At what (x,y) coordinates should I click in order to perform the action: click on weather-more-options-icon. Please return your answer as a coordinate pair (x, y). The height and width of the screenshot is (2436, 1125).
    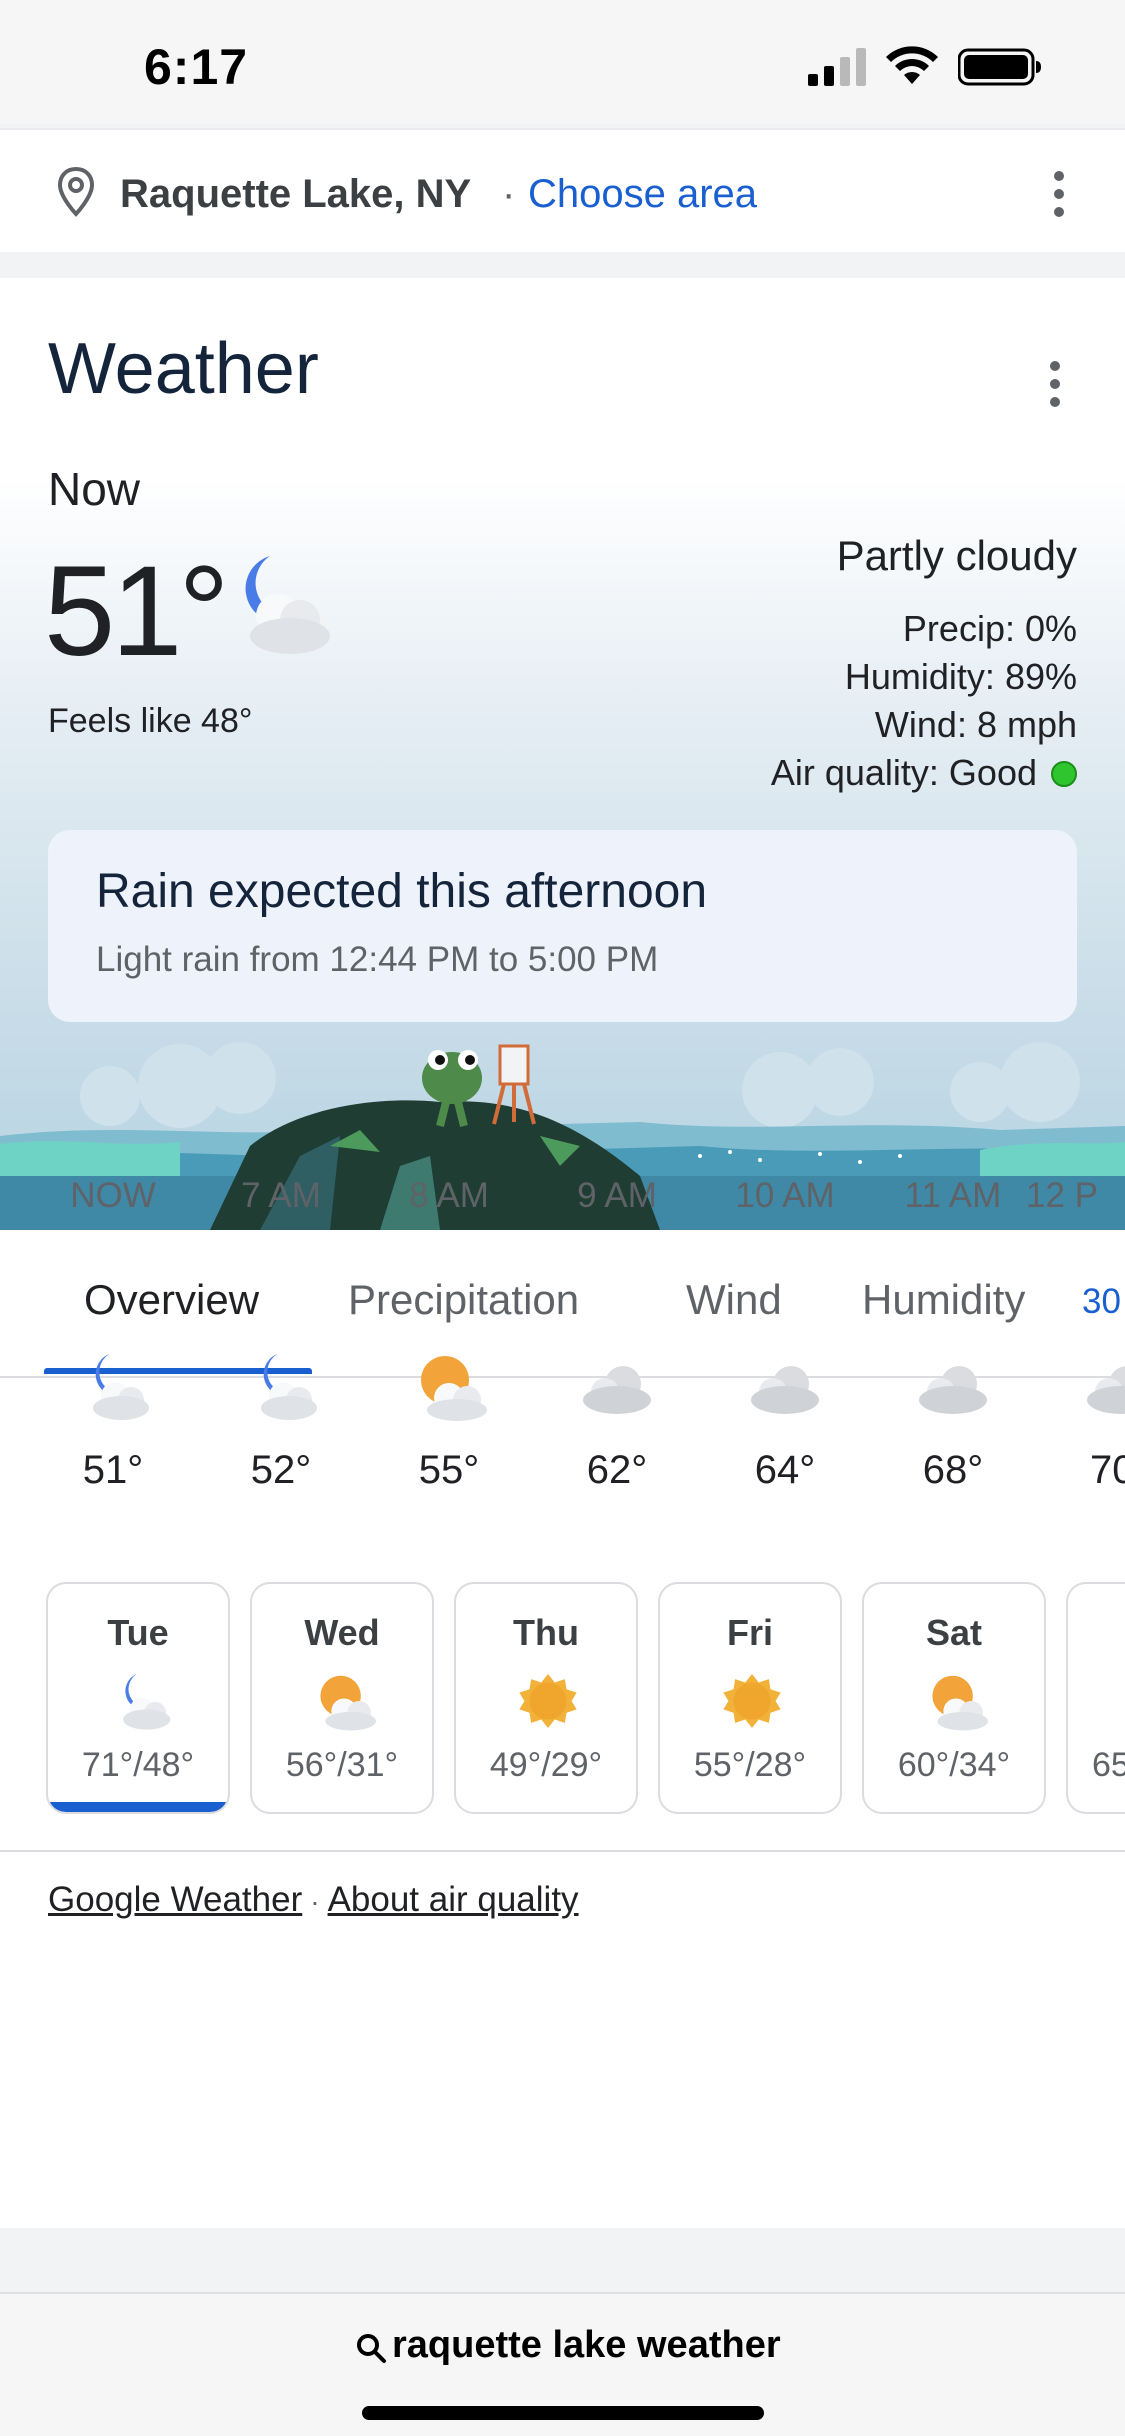
    Looking at the image, I should click on (1055, 384).